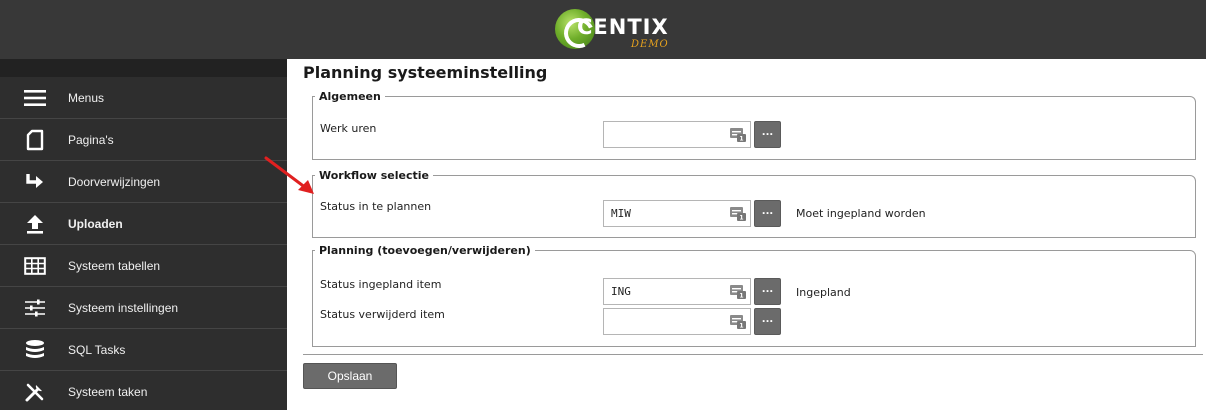 This screenshot has width=1206, height=410. Describe the element at coordinates (114, 182) in the screenshot. I see `sidebar-item-label: Doorverwijzingen` at that location.